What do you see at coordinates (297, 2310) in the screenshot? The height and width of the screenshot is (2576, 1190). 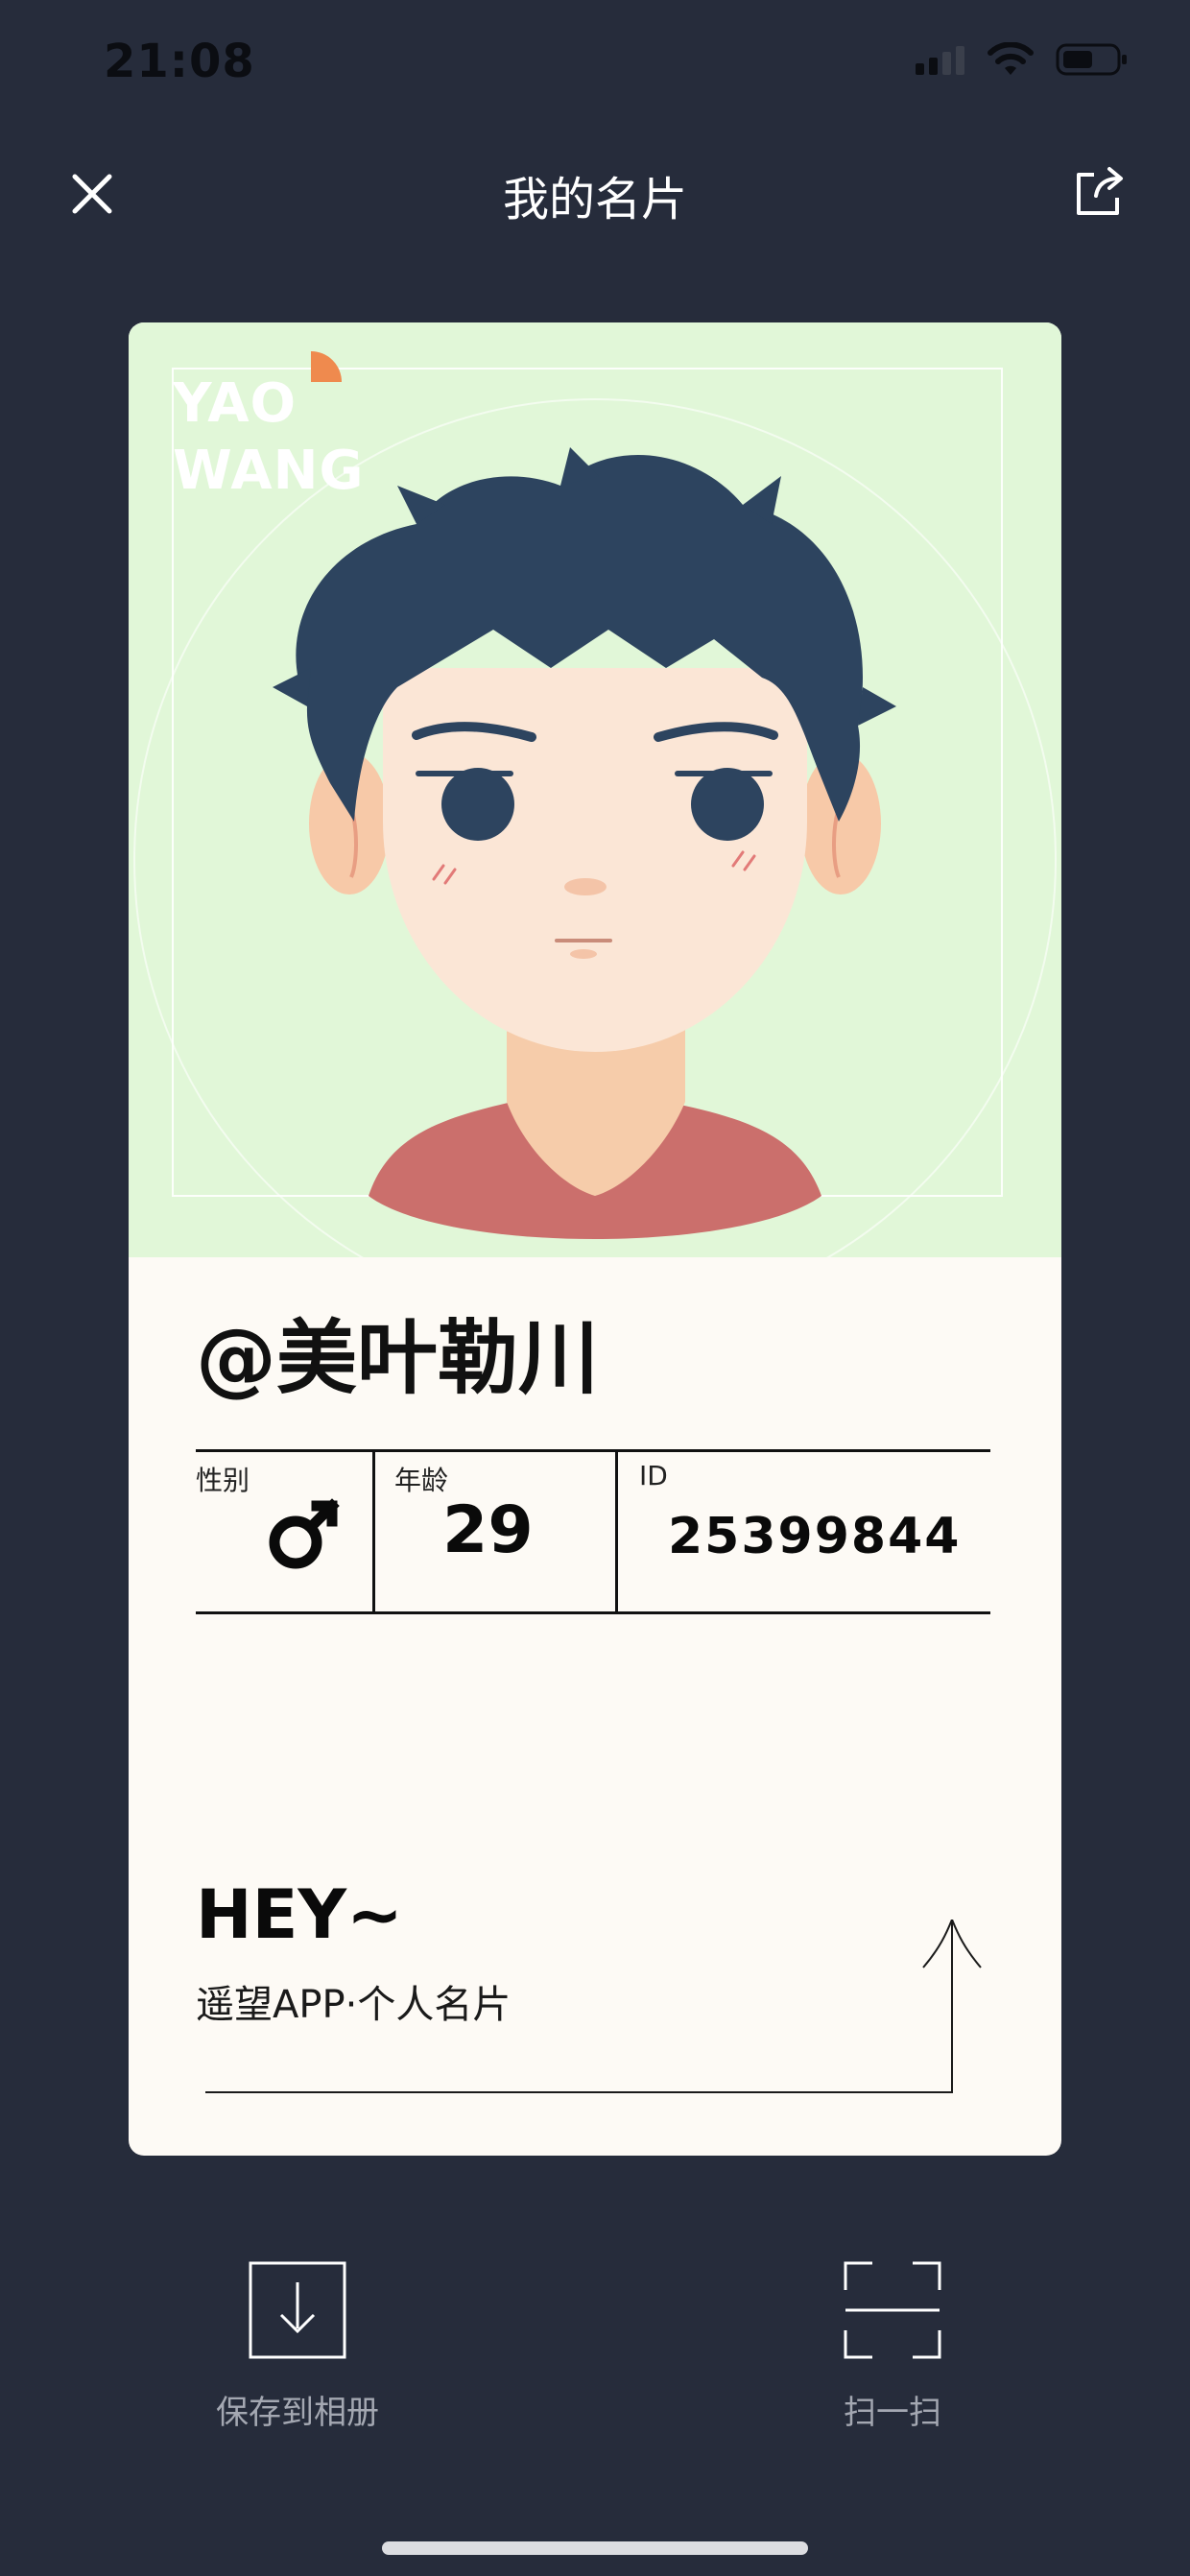 I see `download-icon` at bounding box center [297, 2310].